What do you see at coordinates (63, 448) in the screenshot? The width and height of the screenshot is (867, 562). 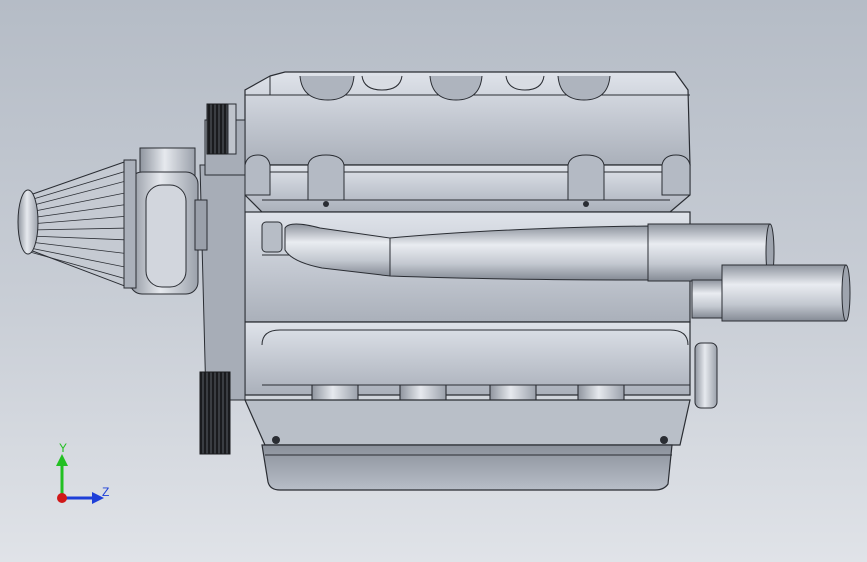 I see `axis-y-label: Y` at bounding box center [63, 448].